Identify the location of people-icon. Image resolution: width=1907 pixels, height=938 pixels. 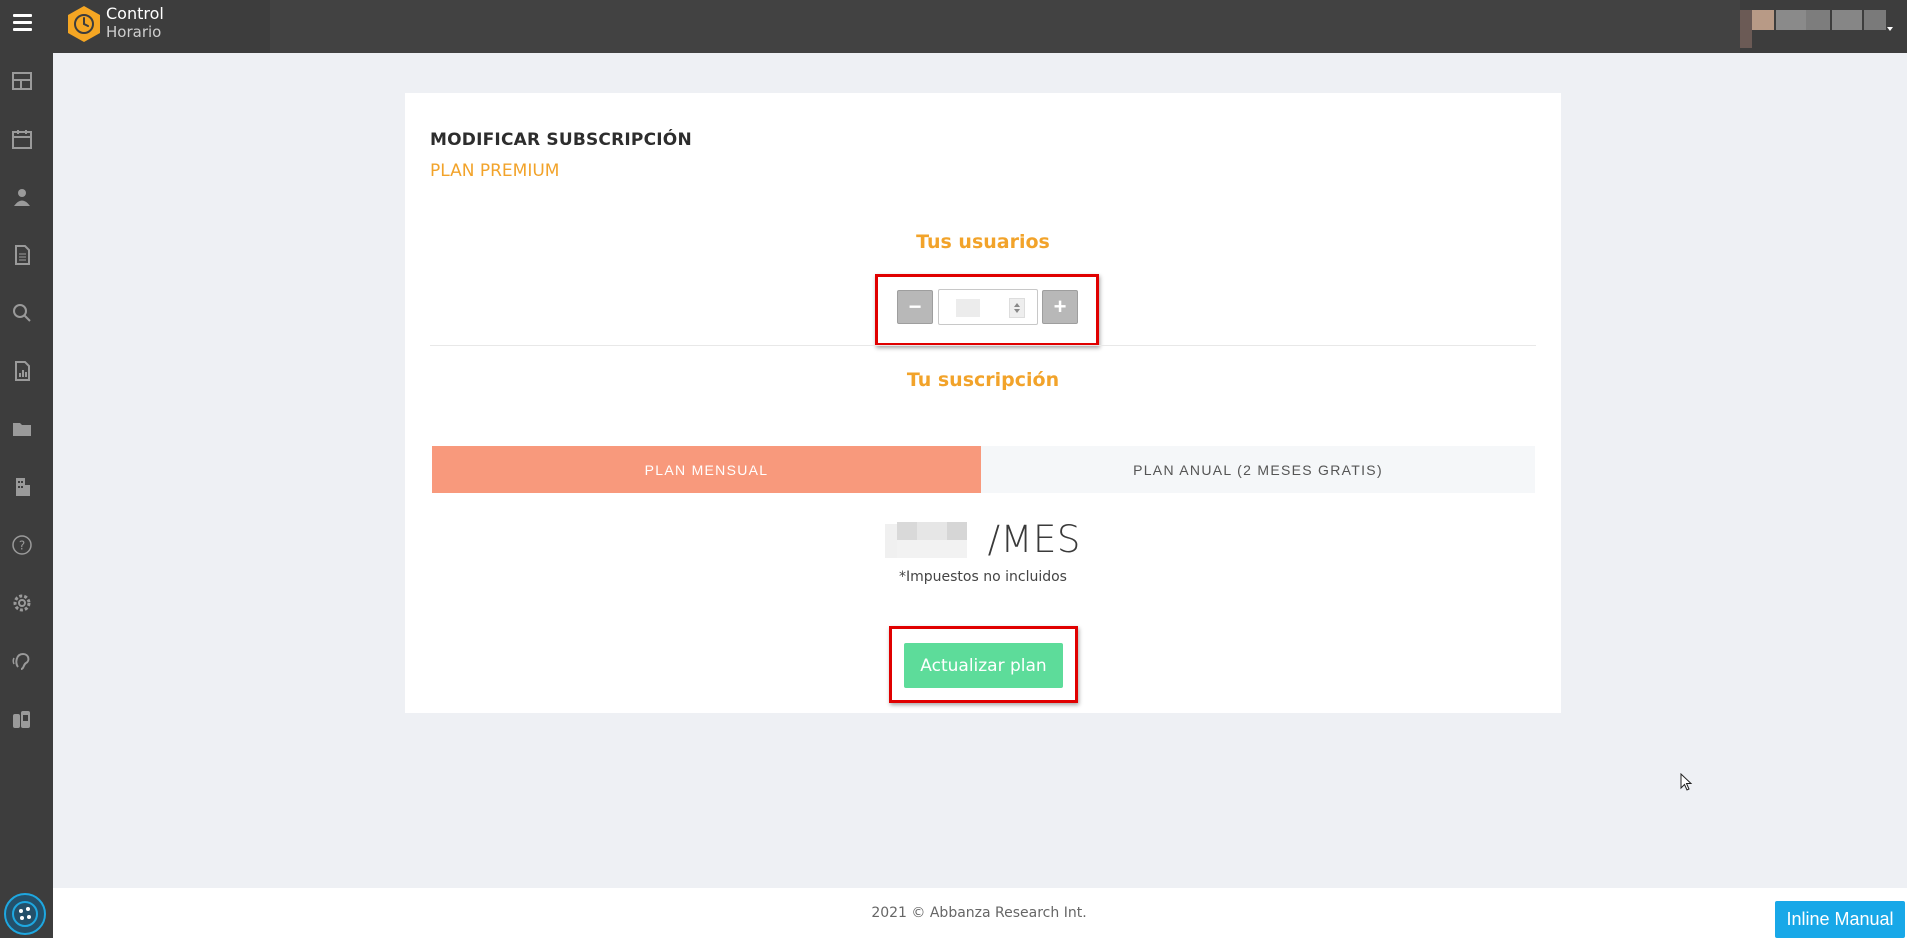
(21, 719).